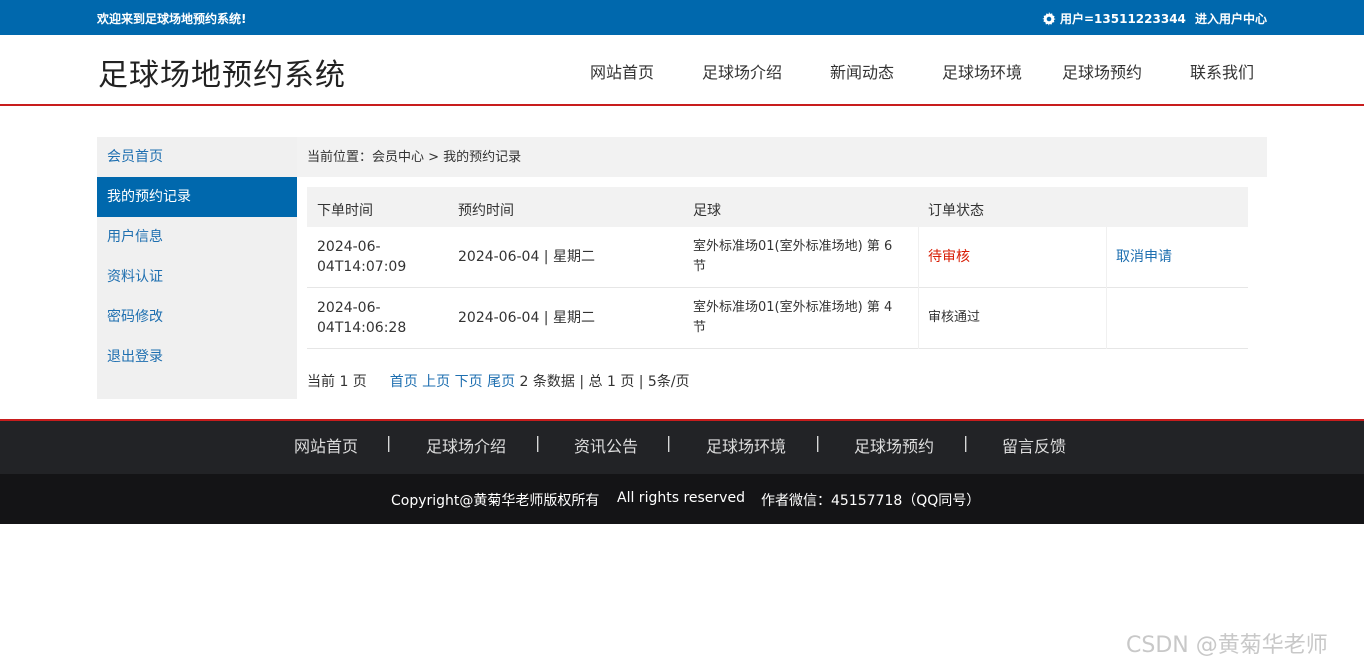 This screenshot has width=1364, height=665. What do you see at coordinates (326, 445) in the screenshot?
I see `footer-link-home: 网站首页` at bounding box center [326, 445].